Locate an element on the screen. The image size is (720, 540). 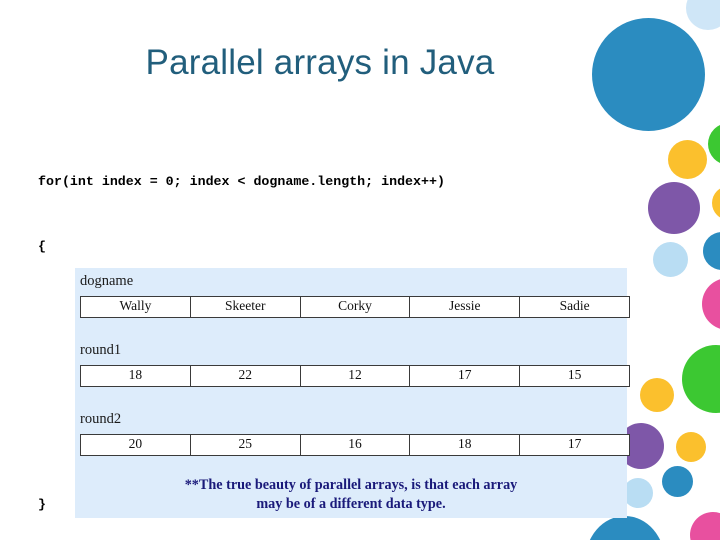
array-table-dogname: Wally Skeeter Corky Jessie Sadie is located at coordinates (355, 306).